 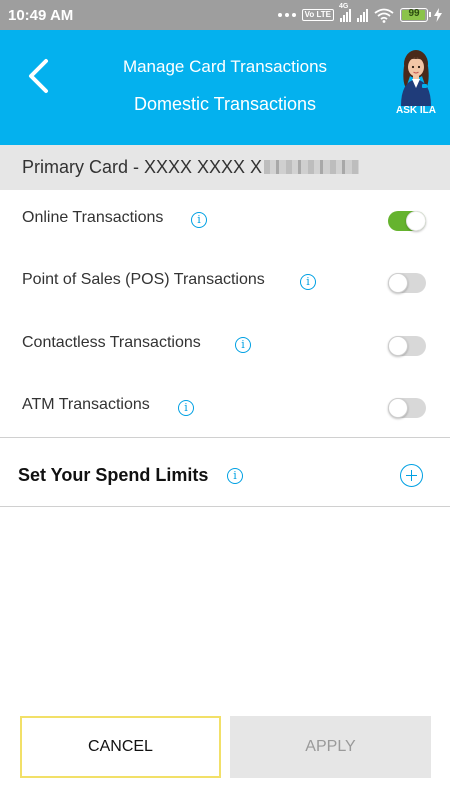 I want to click on atm-transactions-toggle, so click(x=407, y=408).